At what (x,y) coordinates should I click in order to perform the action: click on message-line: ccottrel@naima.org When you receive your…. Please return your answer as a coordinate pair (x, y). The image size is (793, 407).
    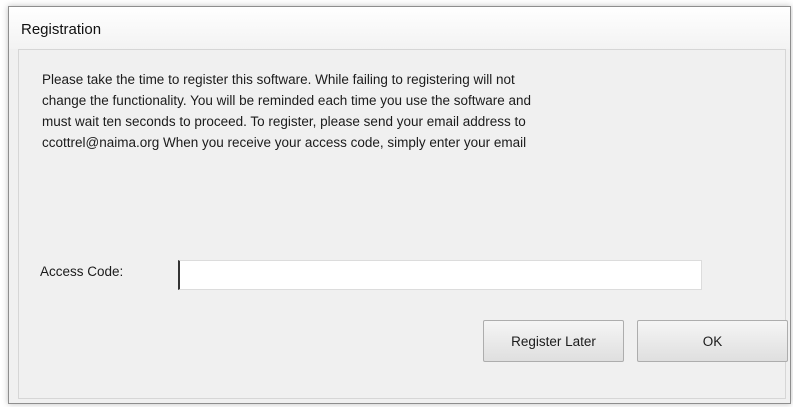
    Looking at the image, I should click on (284, 142).